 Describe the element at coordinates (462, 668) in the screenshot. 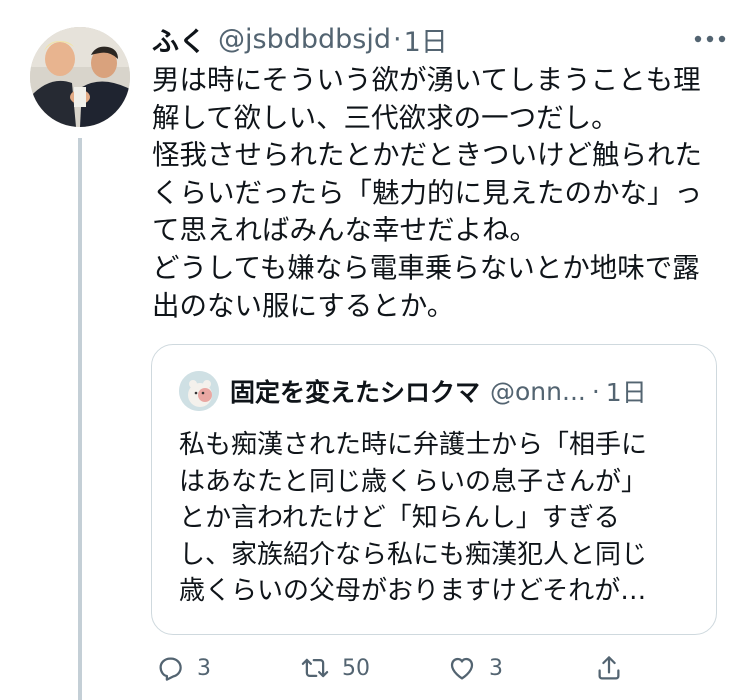

I see `like-icon` at that location.